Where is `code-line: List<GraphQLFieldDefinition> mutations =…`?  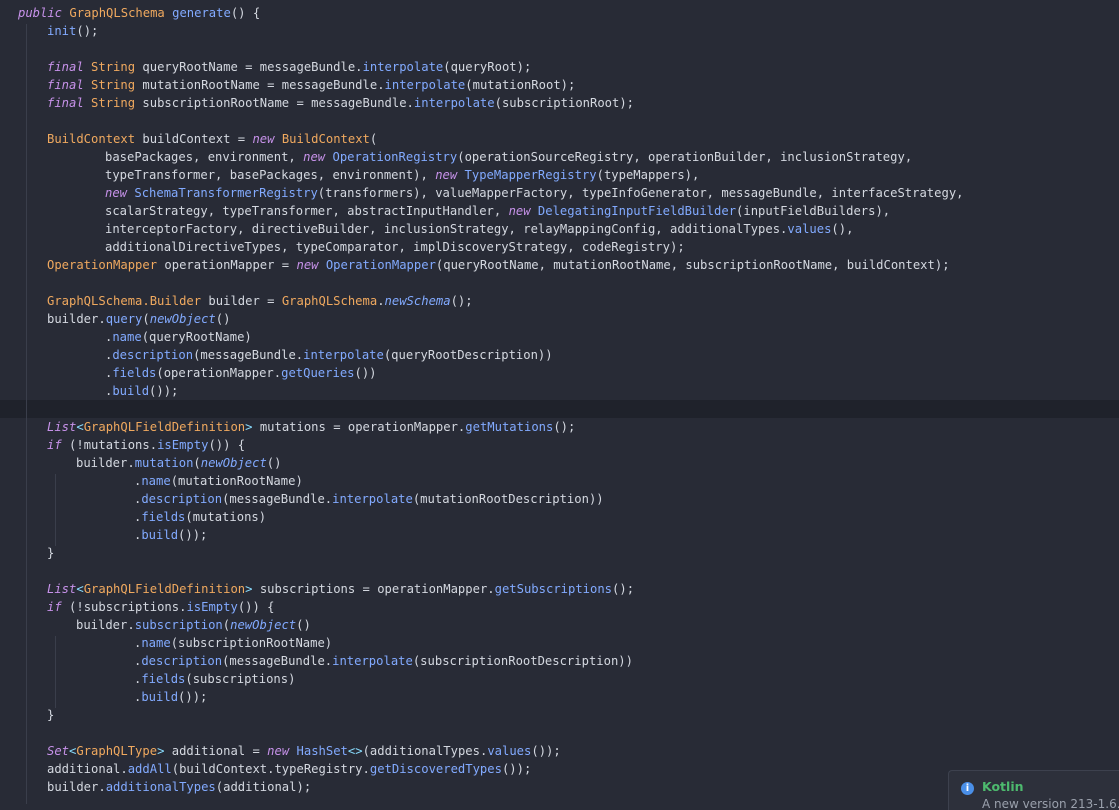
code-line: List<GraphQLFieldDefinition> mutations =… is located at coordinates (559, 427).